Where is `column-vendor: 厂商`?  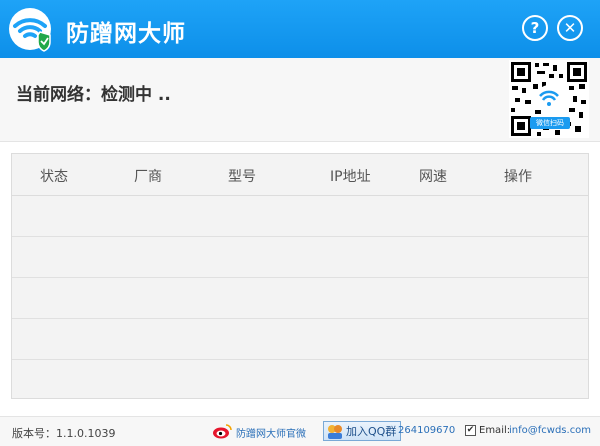 column-vendor: 厂商 is located at coordinates (148, 177).